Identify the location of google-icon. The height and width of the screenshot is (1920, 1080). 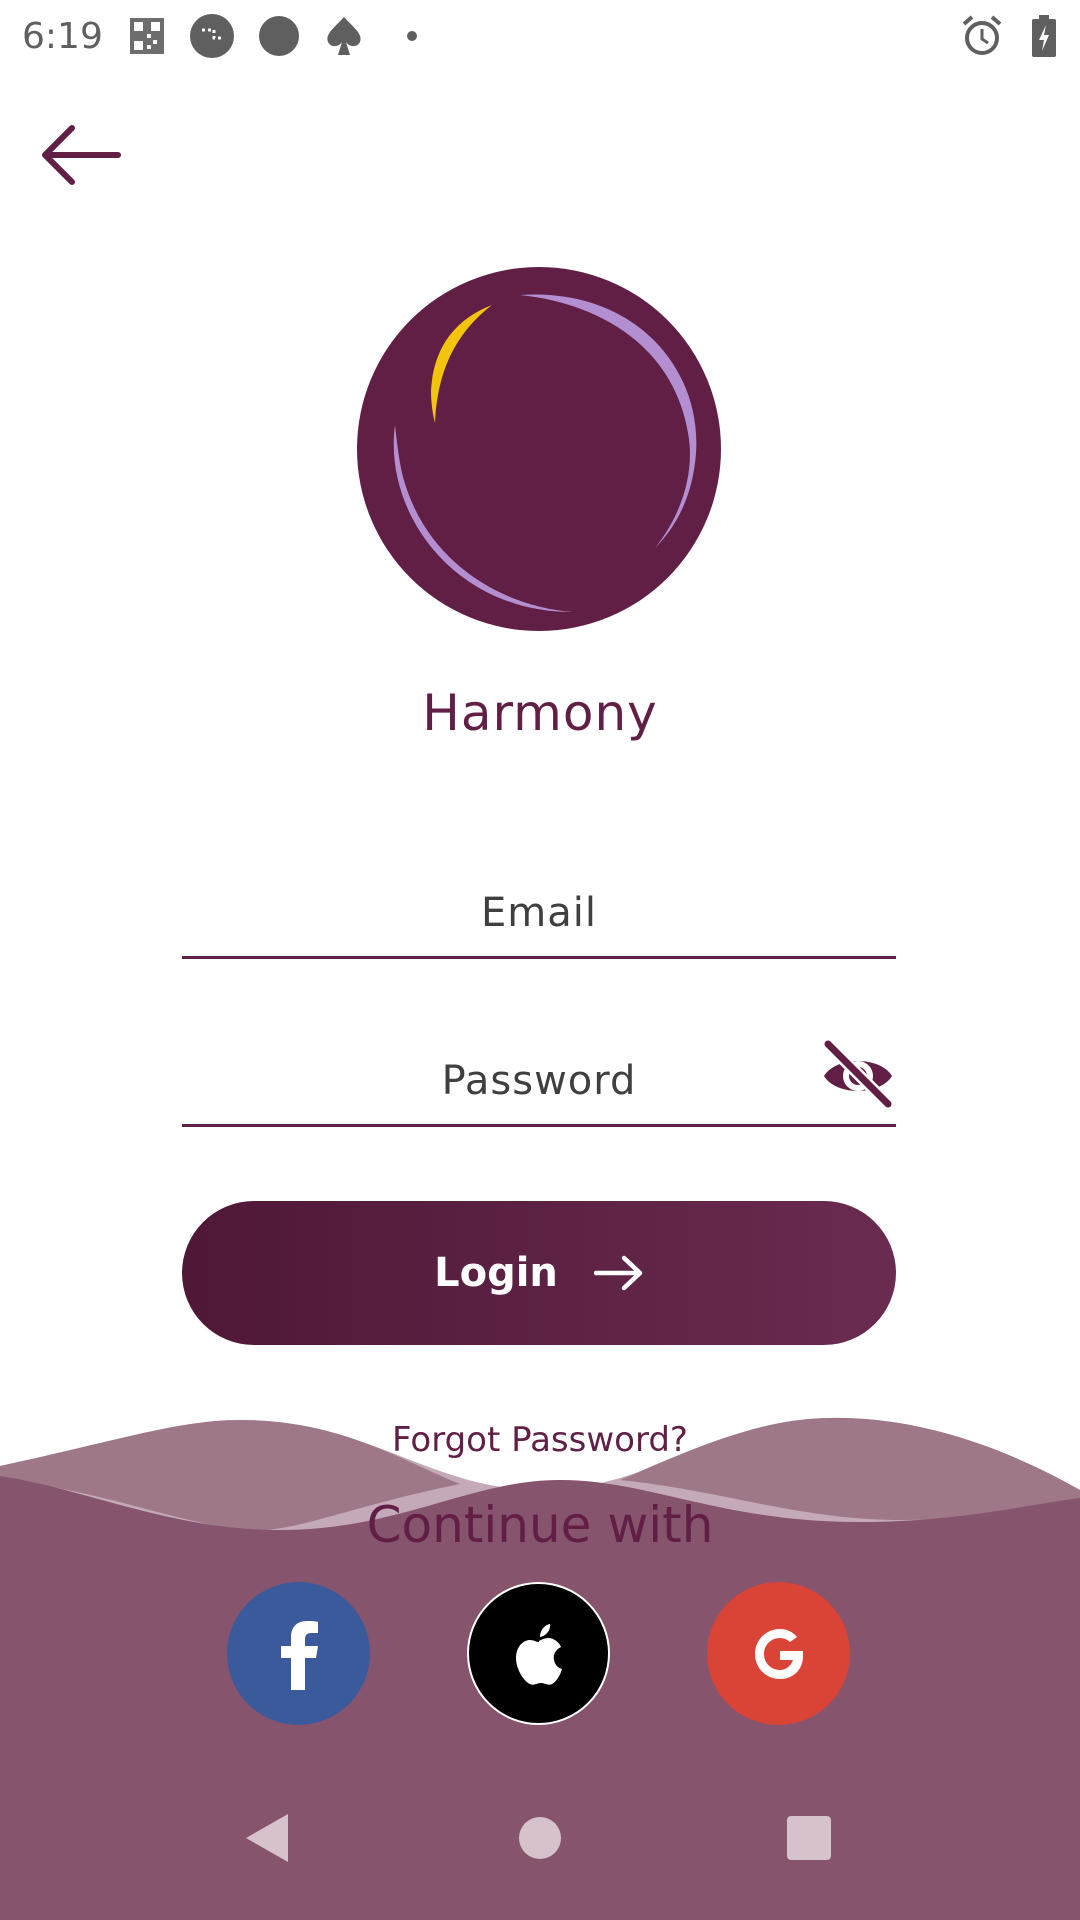
(778, 1653).